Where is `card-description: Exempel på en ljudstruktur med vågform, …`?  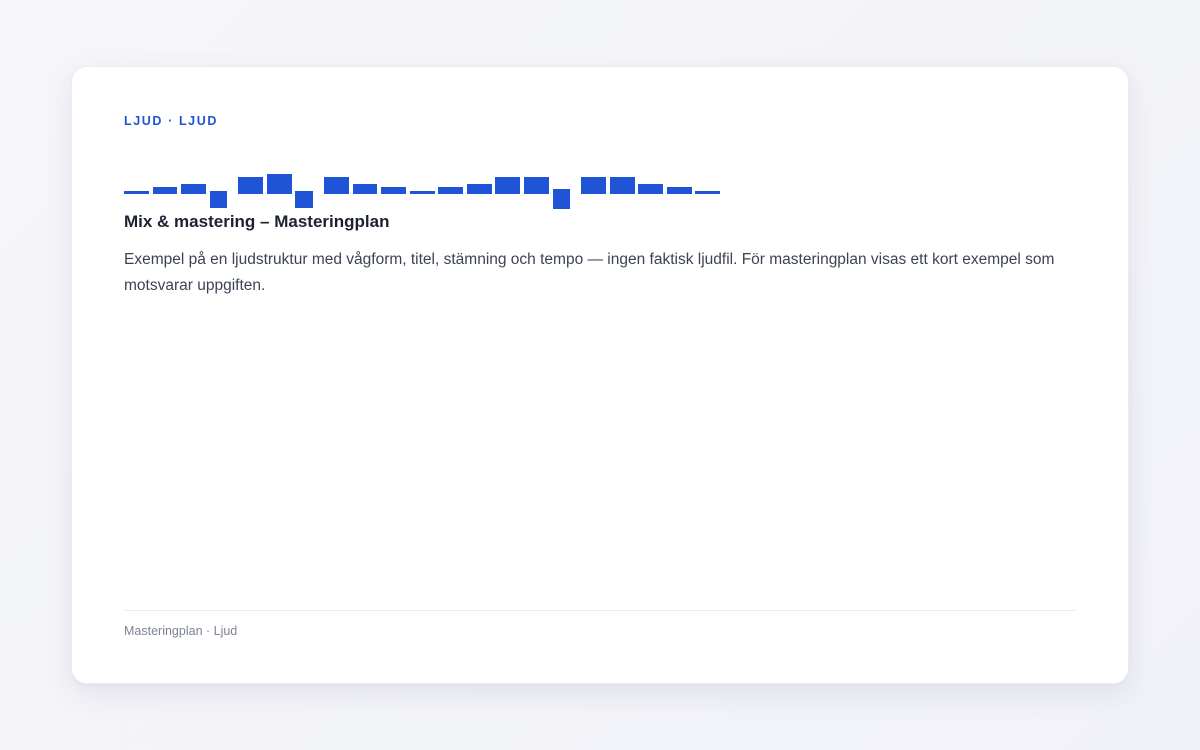 card-description: Exempel på en ljudstruktur med vågform, … is located at coordinates (589, 272).